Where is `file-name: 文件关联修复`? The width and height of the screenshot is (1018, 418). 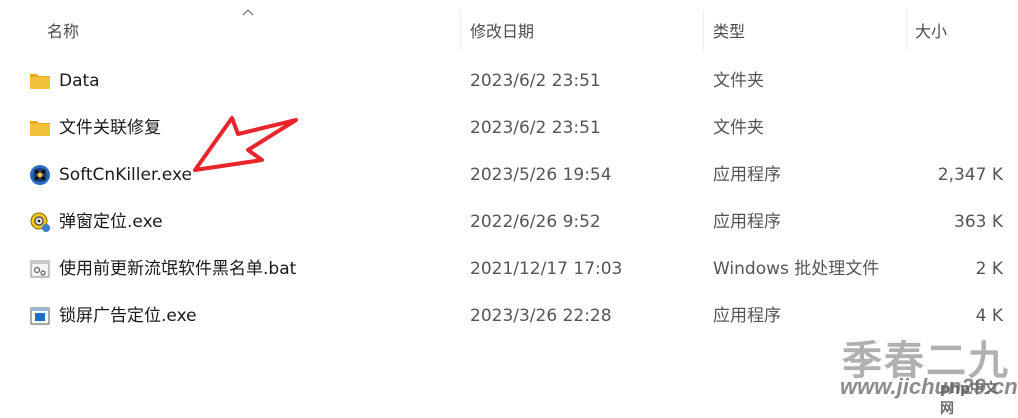
file-name: 文件关联修复 is located at coordinates (110, 128).